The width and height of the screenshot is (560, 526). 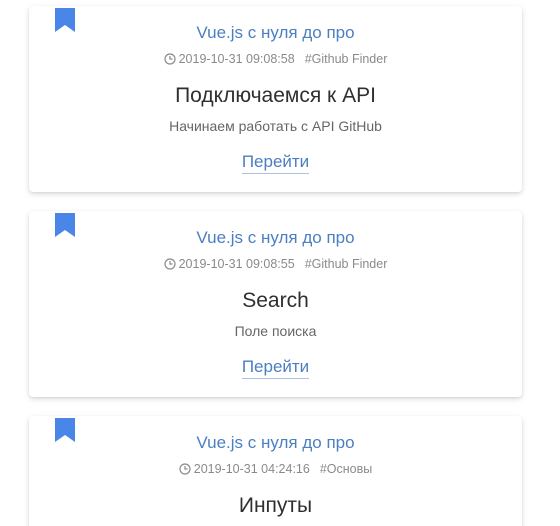 I want to click on post-meta: 2019-10-31 04:24:16 #Основы, so click(x=275, y=470).